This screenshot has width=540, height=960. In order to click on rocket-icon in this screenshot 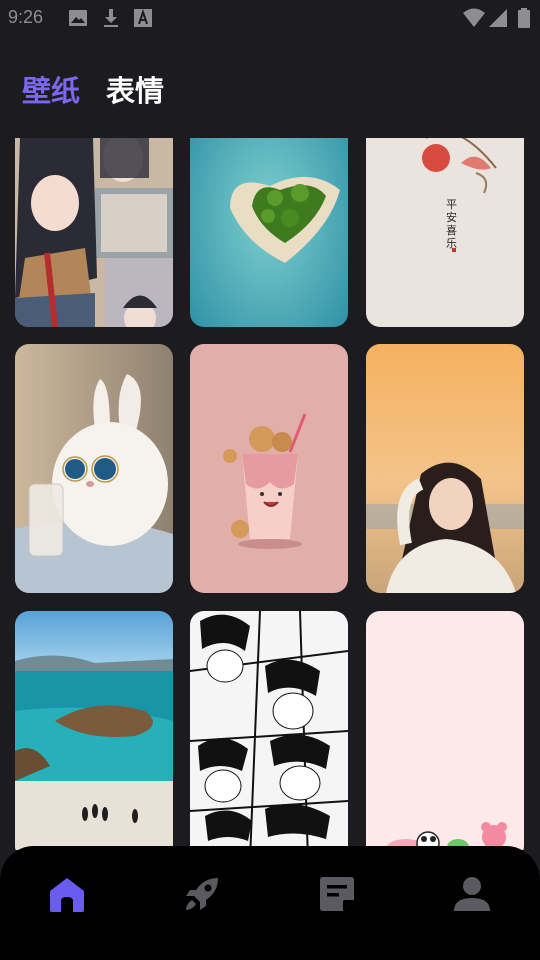, I will do `click(202, 894)`.